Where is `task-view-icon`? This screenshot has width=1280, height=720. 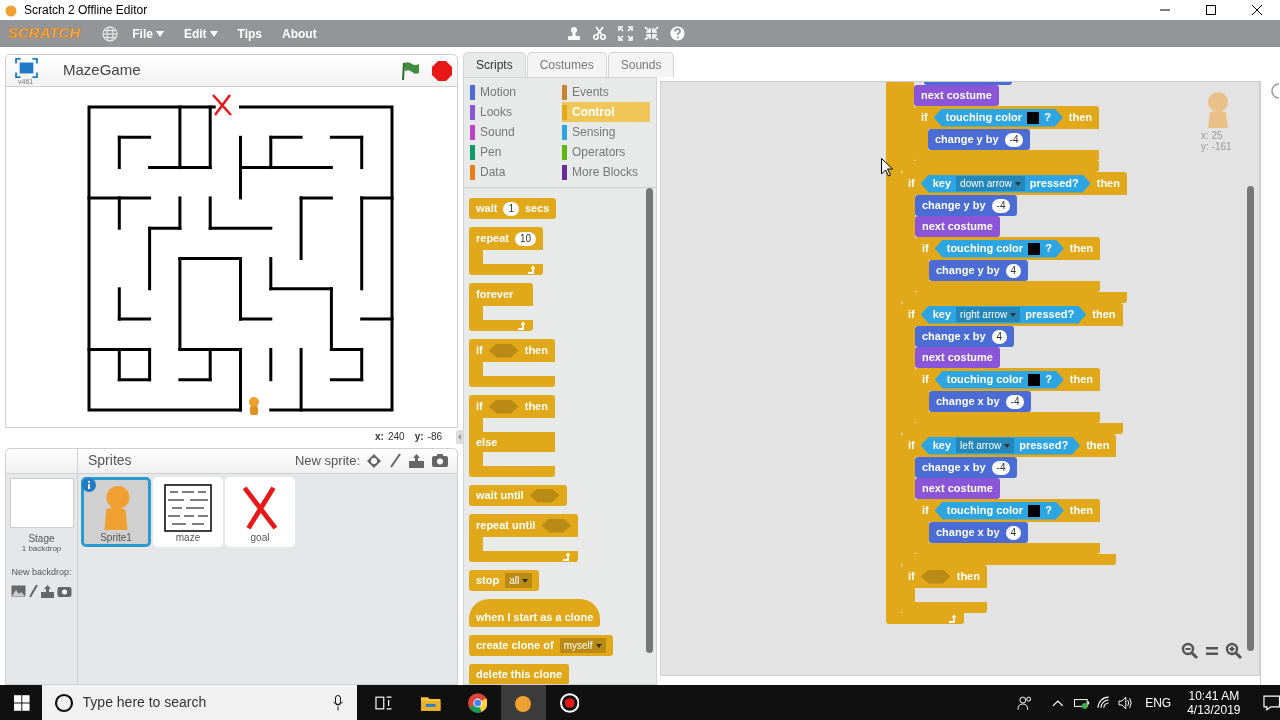
task-view-icon is located at coordinates (383, 702).